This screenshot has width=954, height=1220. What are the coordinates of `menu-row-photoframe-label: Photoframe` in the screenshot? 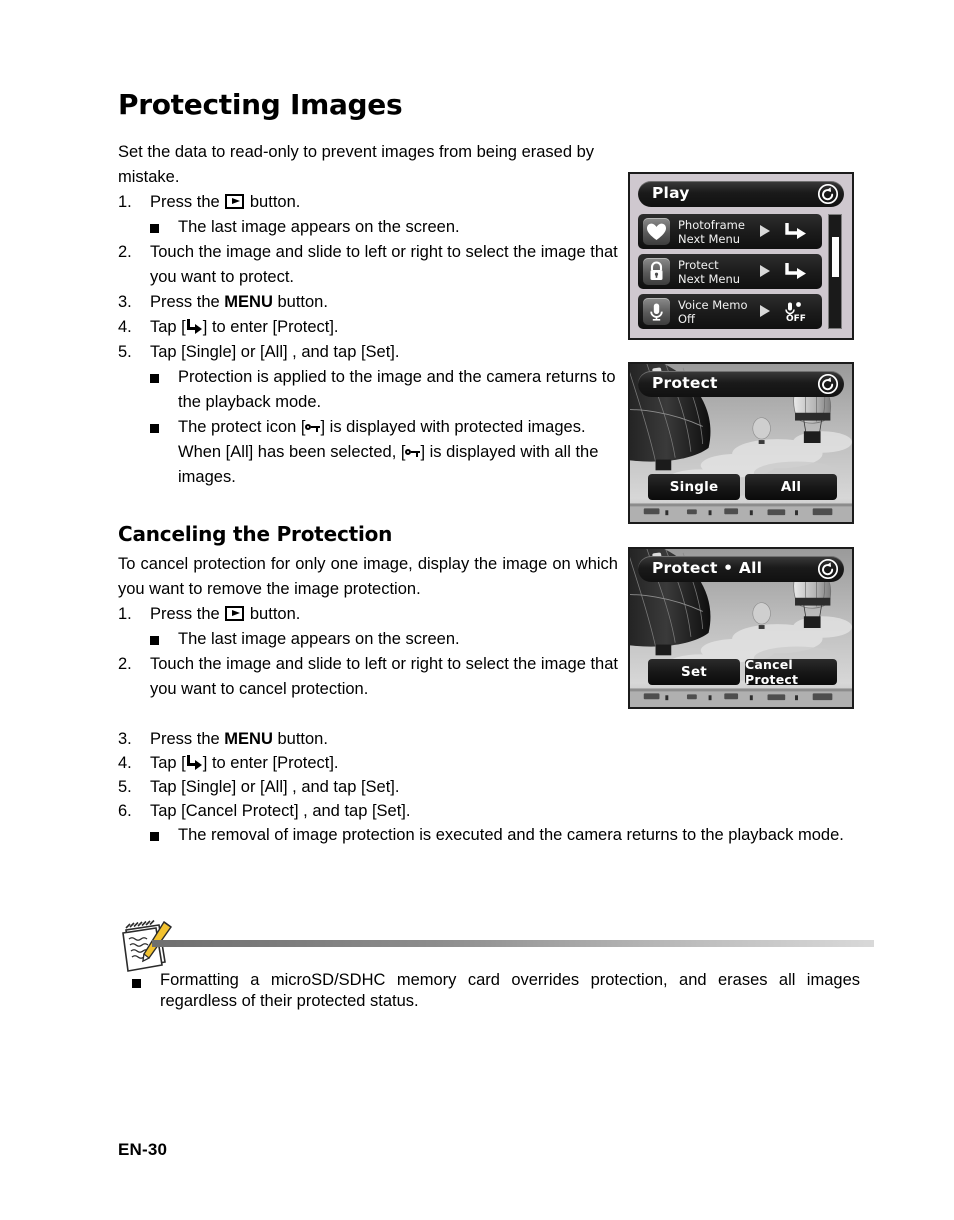 It's located at (711, 225).